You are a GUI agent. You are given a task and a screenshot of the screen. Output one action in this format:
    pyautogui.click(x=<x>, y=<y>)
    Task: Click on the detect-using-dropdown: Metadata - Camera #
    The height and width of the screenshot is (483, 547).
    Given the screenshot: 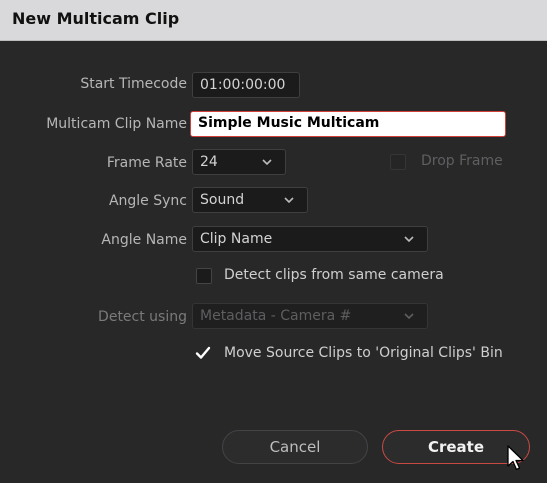 What is the action you would take?
    pyautogui.click(x=310, y=316)
    